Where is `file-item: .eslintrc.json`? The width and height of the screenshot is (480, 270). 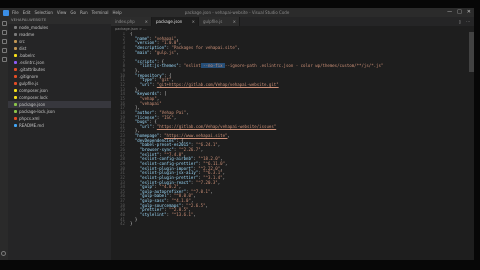 file-item: .eslintrc.json is located at coordinates (59, 62).